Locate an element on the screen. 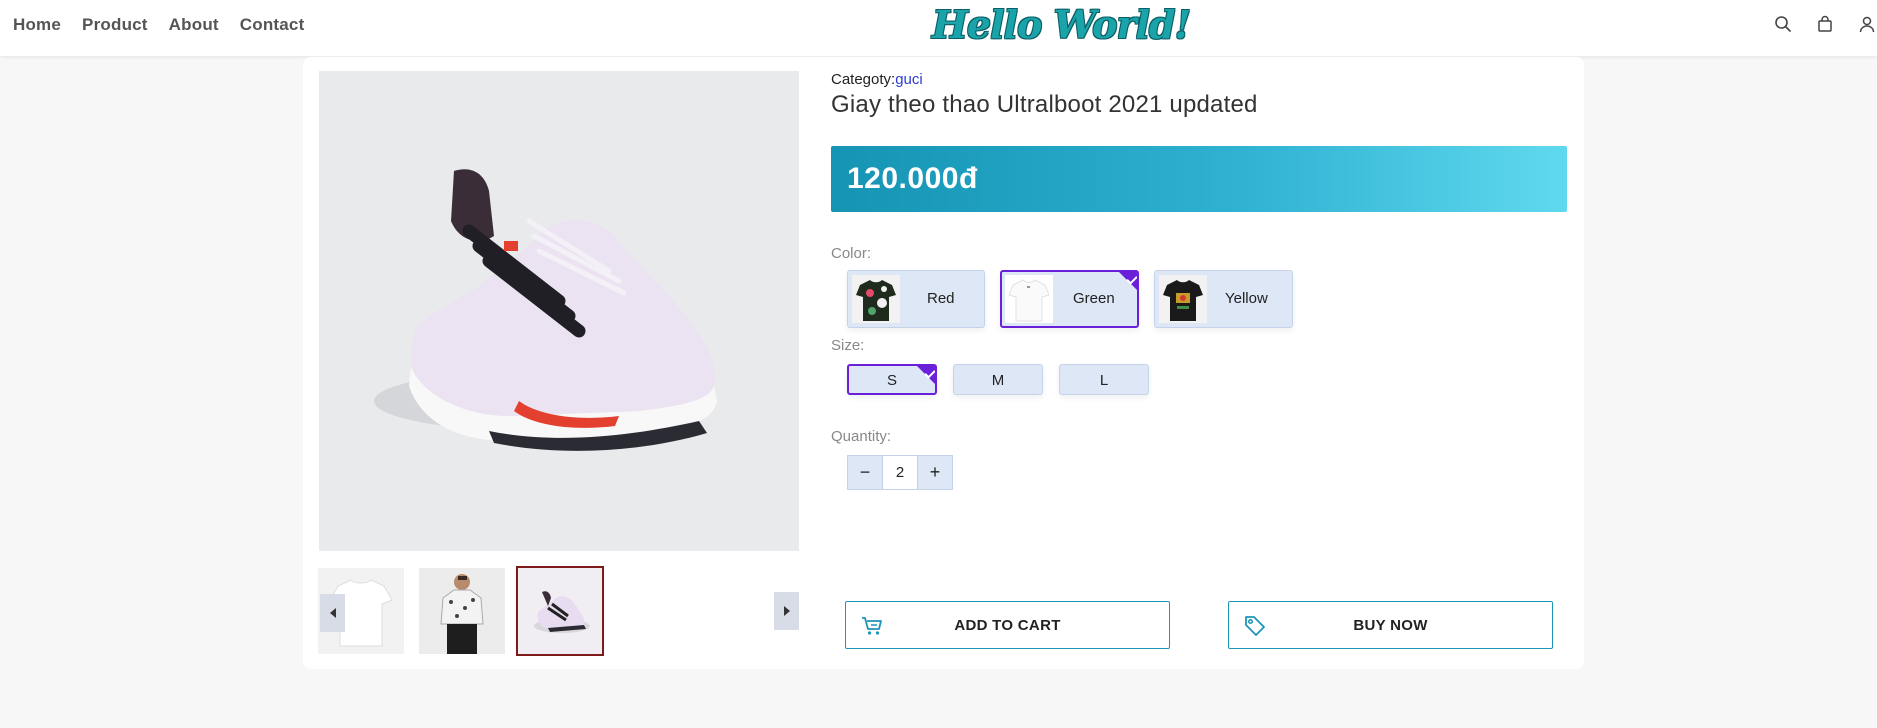 The width and height of the screenshot is (1877, 728). color-swatch-red is located at coordinates (876, 299).